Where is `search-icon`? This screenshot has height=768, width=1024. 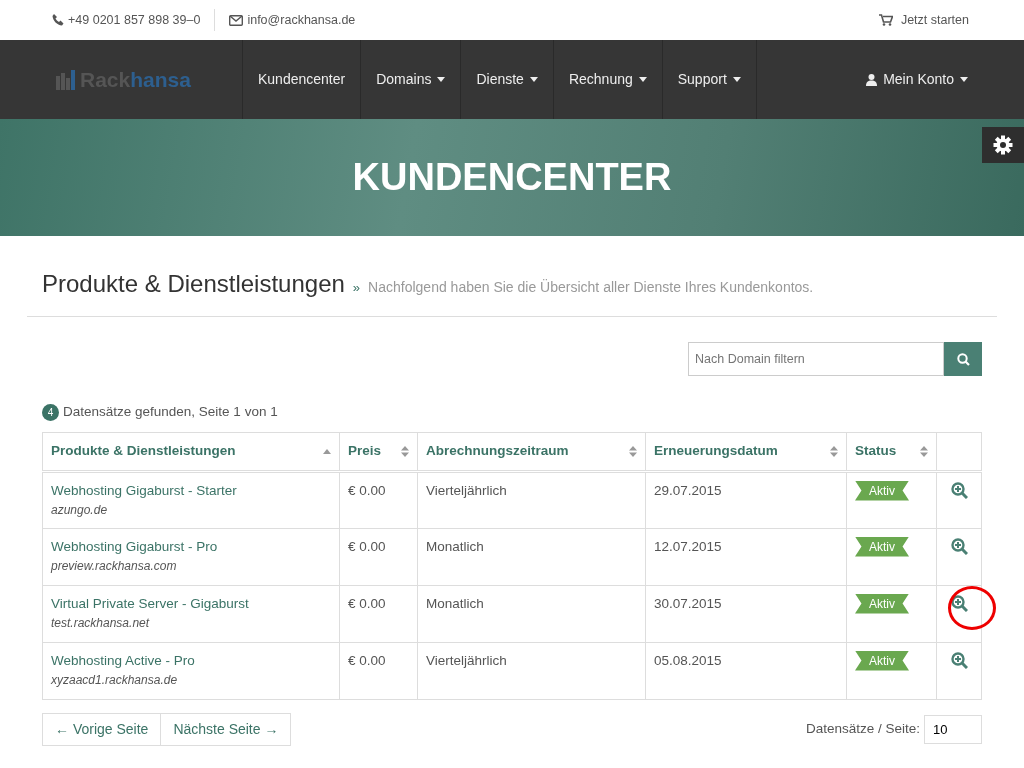
search-icon is located at coordinates (963, 359).